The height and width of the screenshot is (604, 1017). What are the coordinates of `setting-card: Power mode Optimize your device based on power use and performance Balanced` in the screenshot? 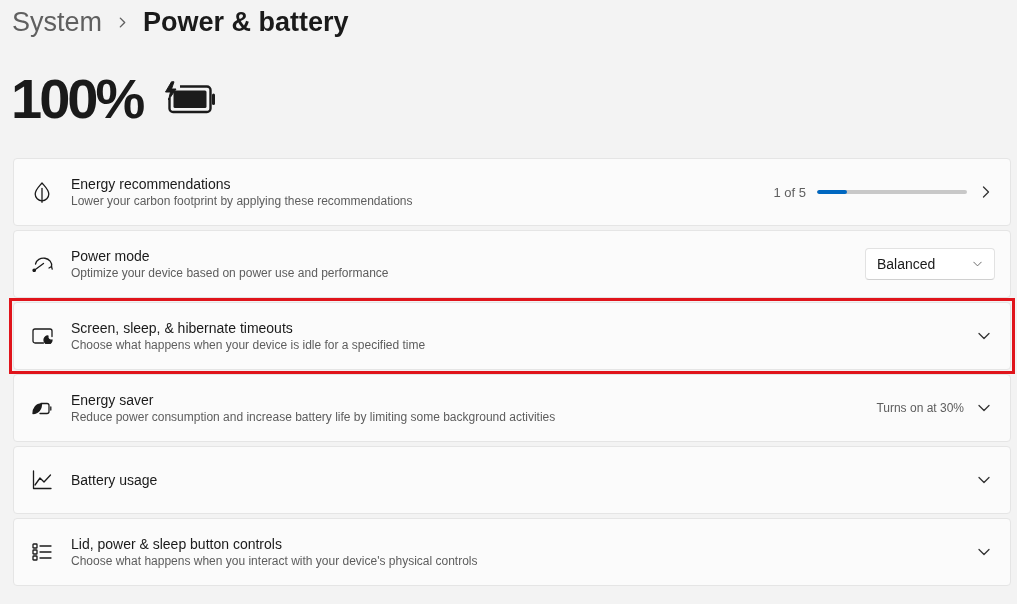 It's located at (512, 264).